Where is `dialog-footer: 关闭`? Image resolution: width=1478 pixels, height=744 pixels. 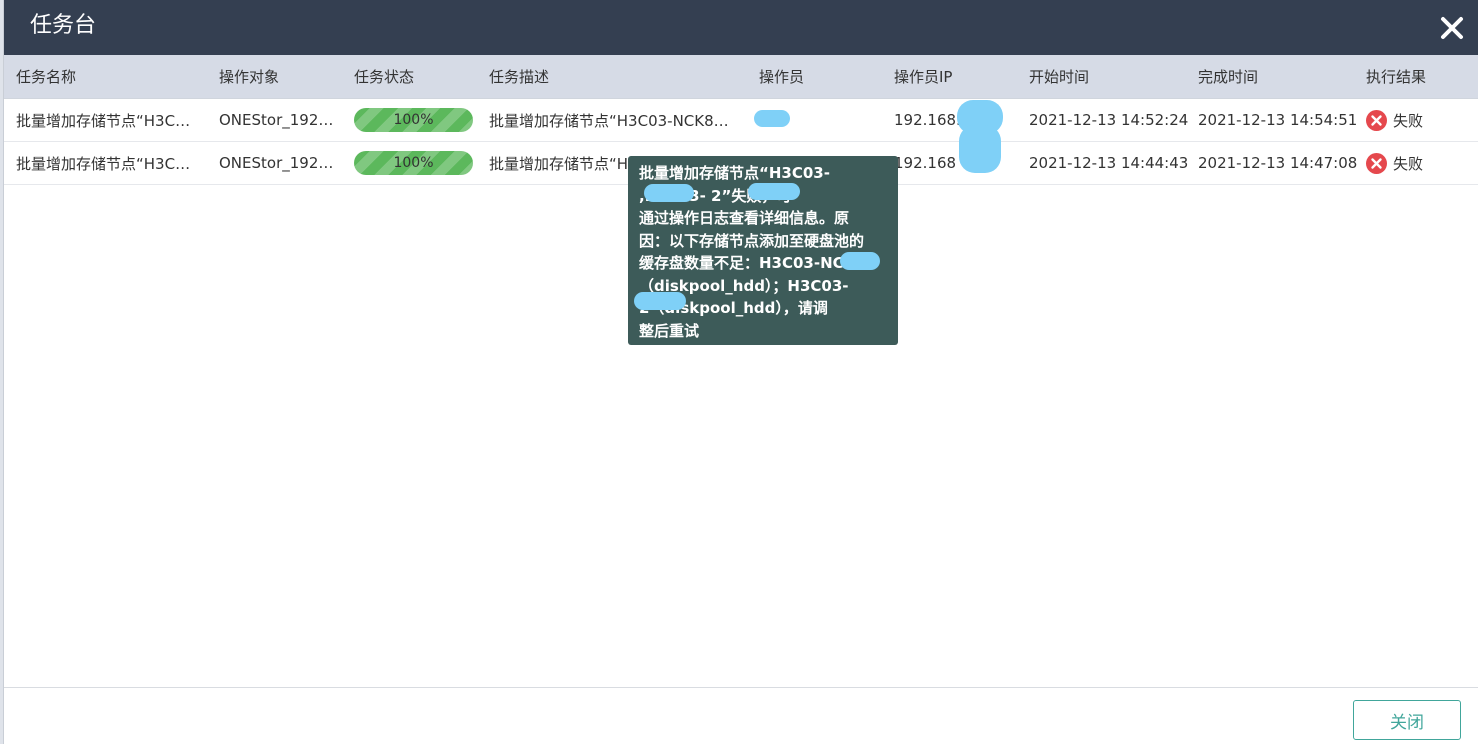 dialog-footer: 关闭 is located at coordinates (741, 715).